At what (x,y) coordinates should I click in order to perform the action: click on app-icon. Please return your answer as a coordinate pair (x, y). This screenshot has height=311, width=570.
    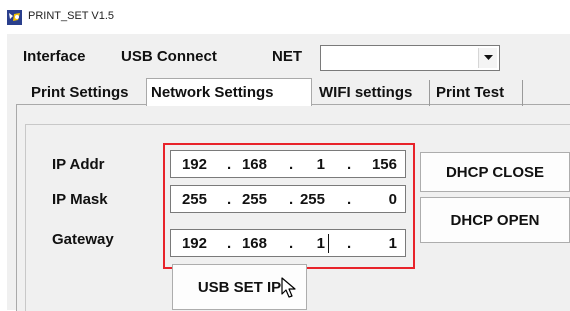
    Looking at the image, I should click on (14, 17).